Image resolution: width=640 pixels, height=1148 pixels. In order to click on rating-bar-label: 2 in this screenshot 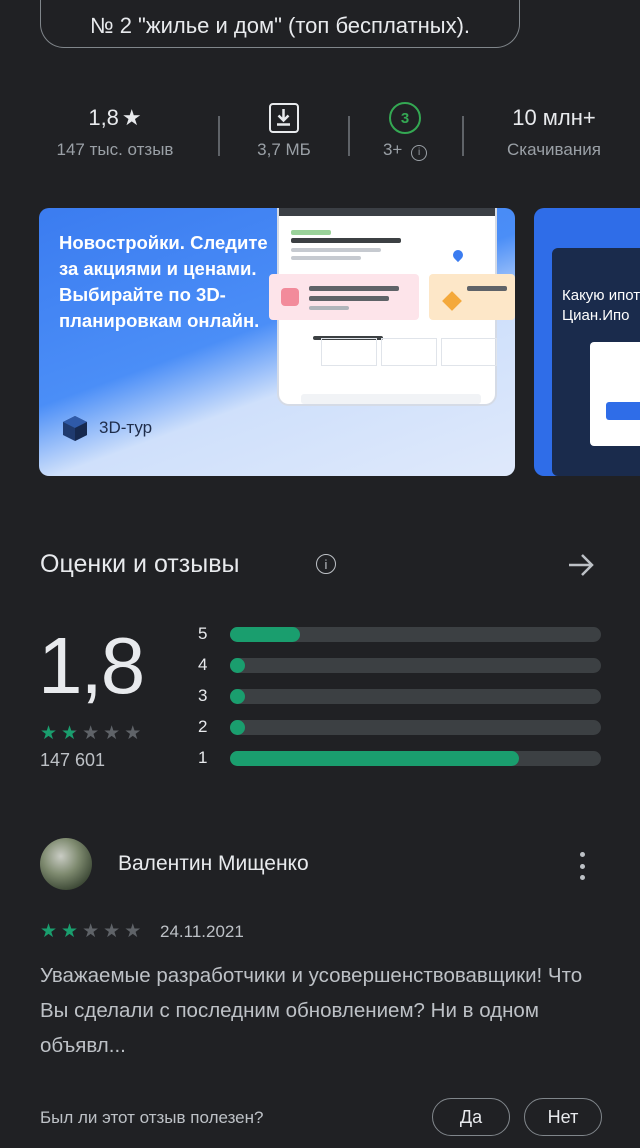, I will do `click(203, 726)`.